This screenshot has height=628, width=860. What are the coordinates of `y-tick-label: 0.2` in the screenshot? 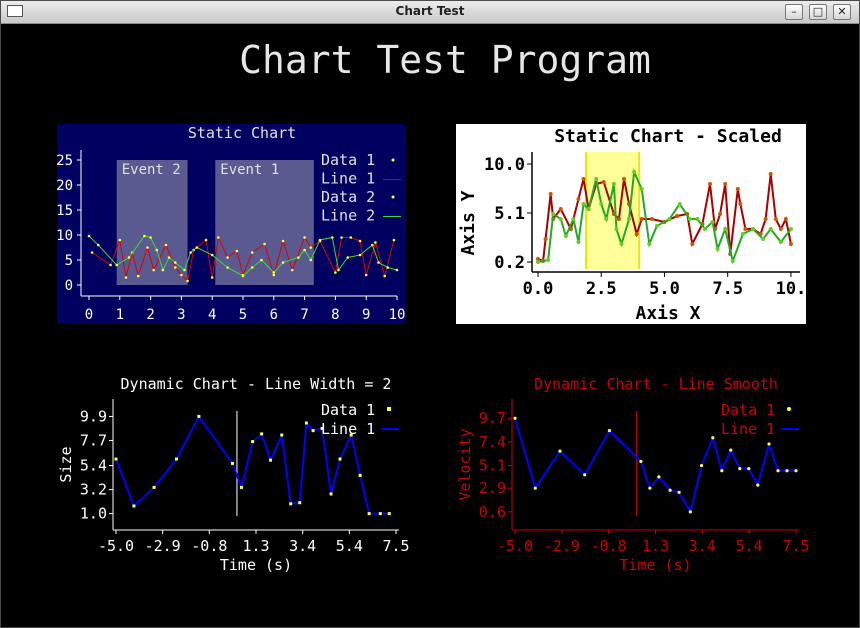 It's located at (509, 263).